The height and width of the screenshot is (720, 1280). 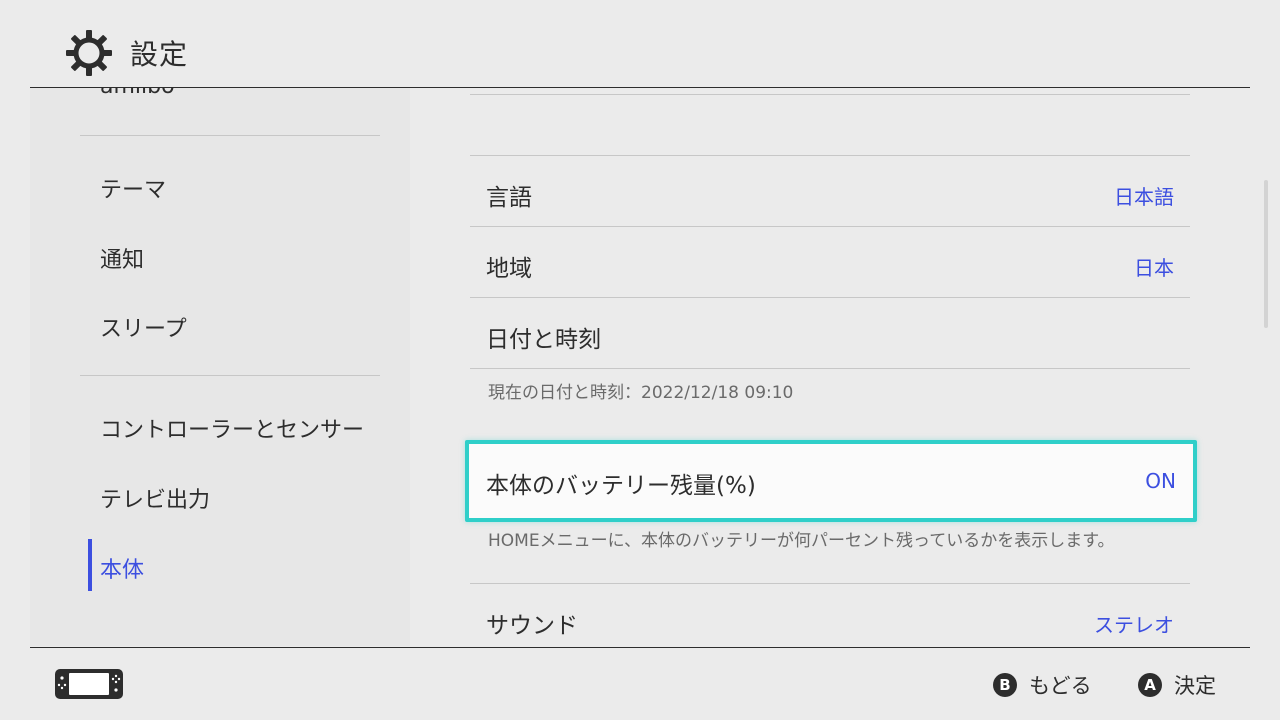 I want to click on sound-label: サウンド, so click(x=532, y=626).